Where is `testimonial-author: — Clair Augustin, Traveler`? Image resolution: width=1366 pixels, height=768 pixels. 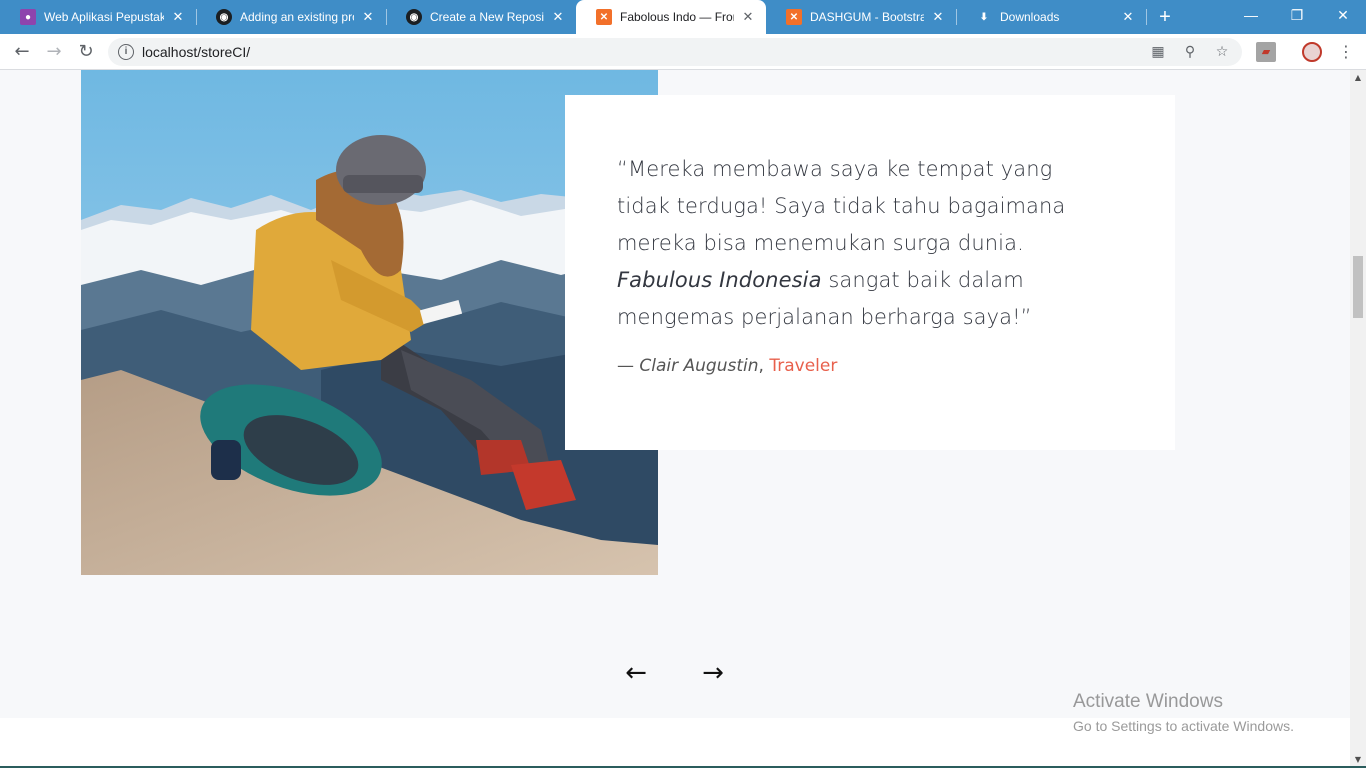
testimonial-author: — Clair Augustin, Traveler is located at coordinates (870, 366).